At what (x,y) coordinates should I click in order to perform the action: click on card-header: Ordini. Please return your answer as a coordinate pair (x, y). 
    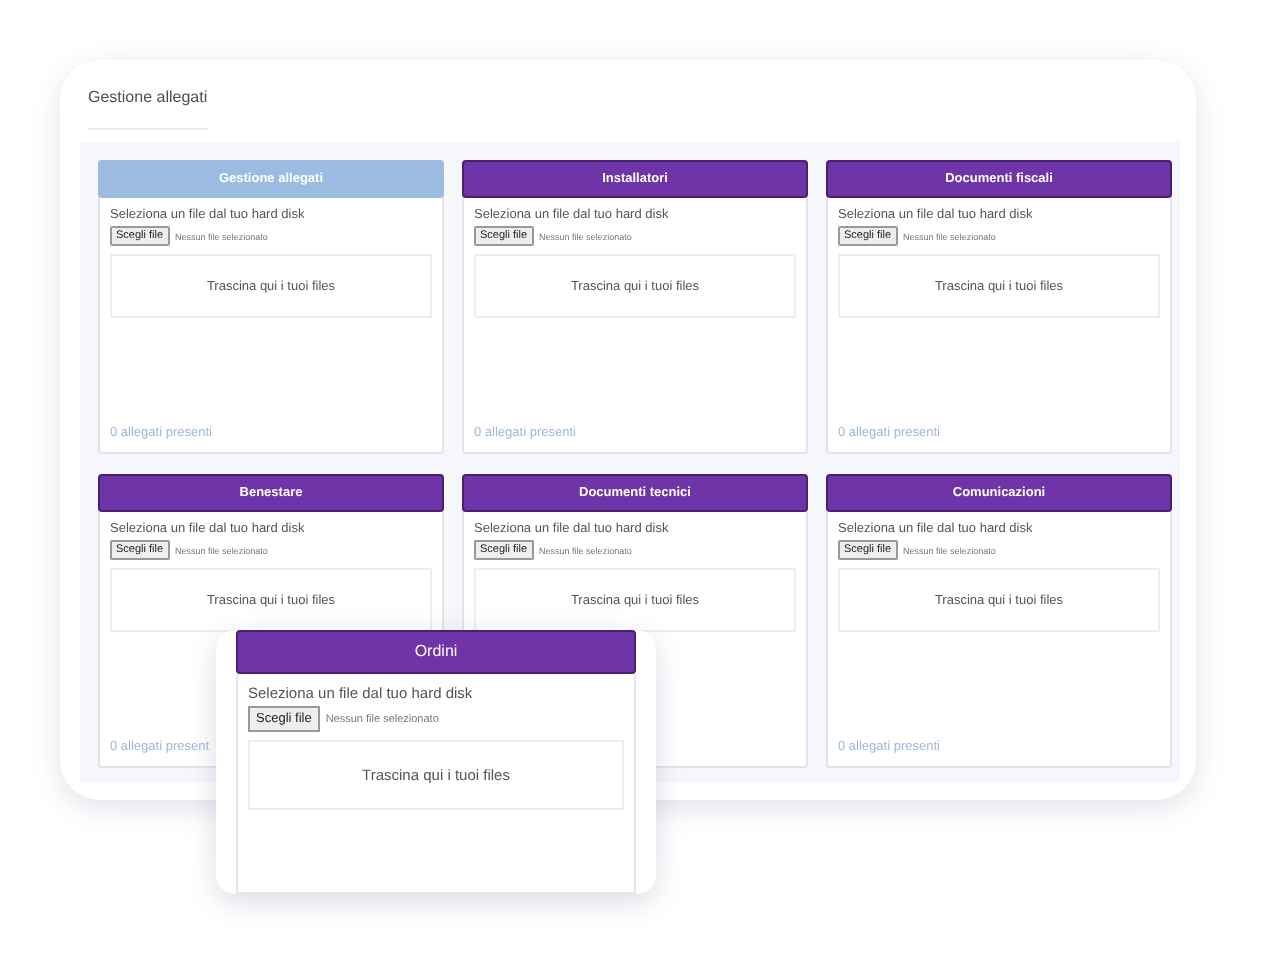
    Looking at the image, I should click on (436, 652).